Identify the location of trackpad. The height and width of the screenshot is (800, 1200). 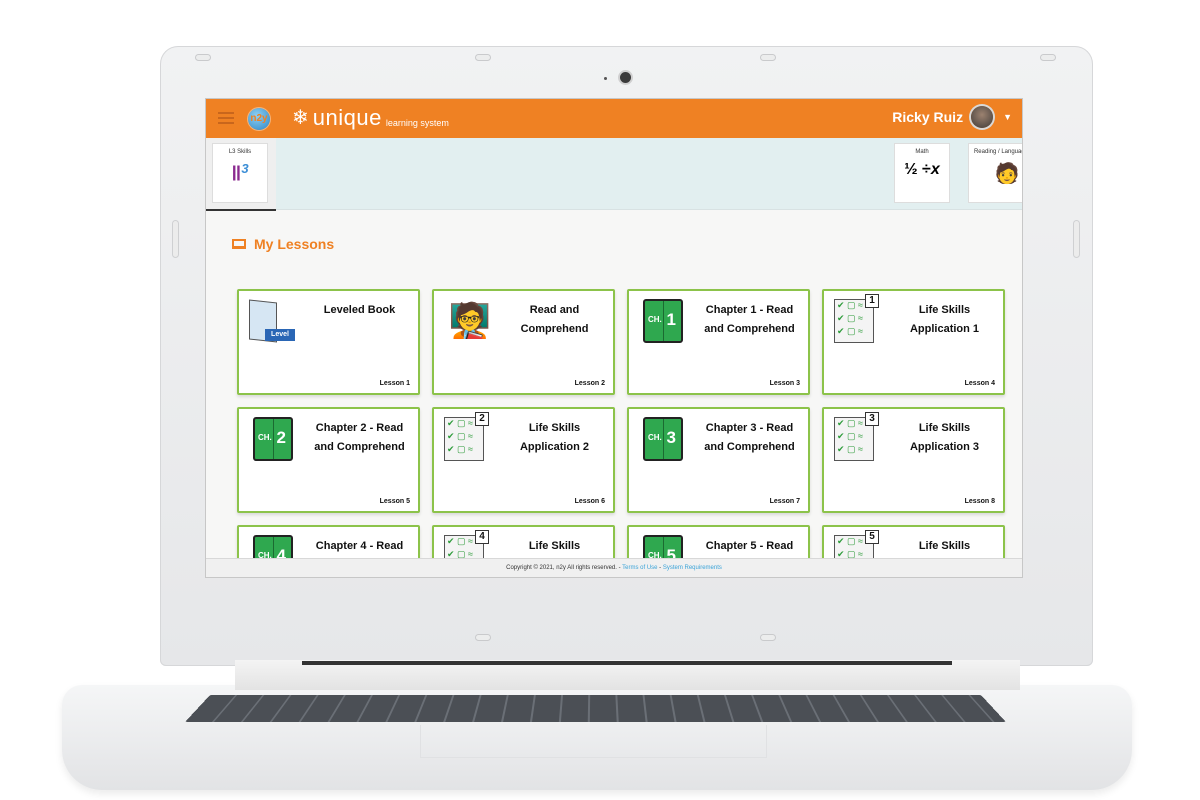
(593, 741).